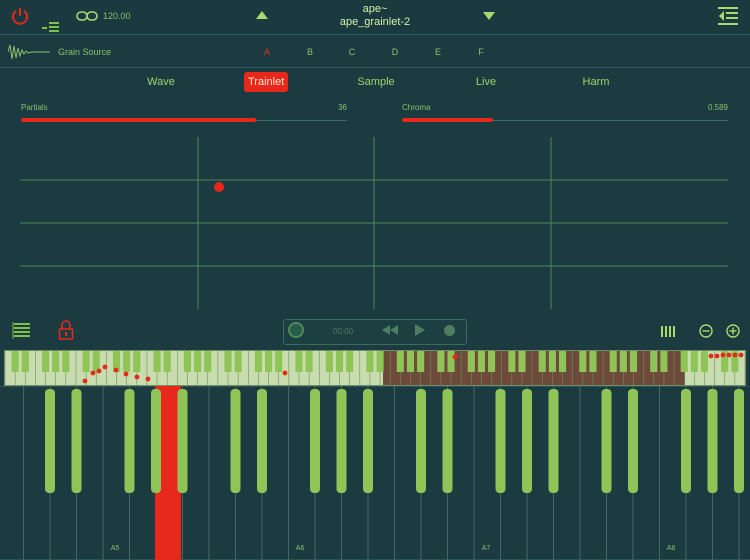 The width and height of the screenshot is (750, 560). I want to click on lock-icon, so click(66, 330).